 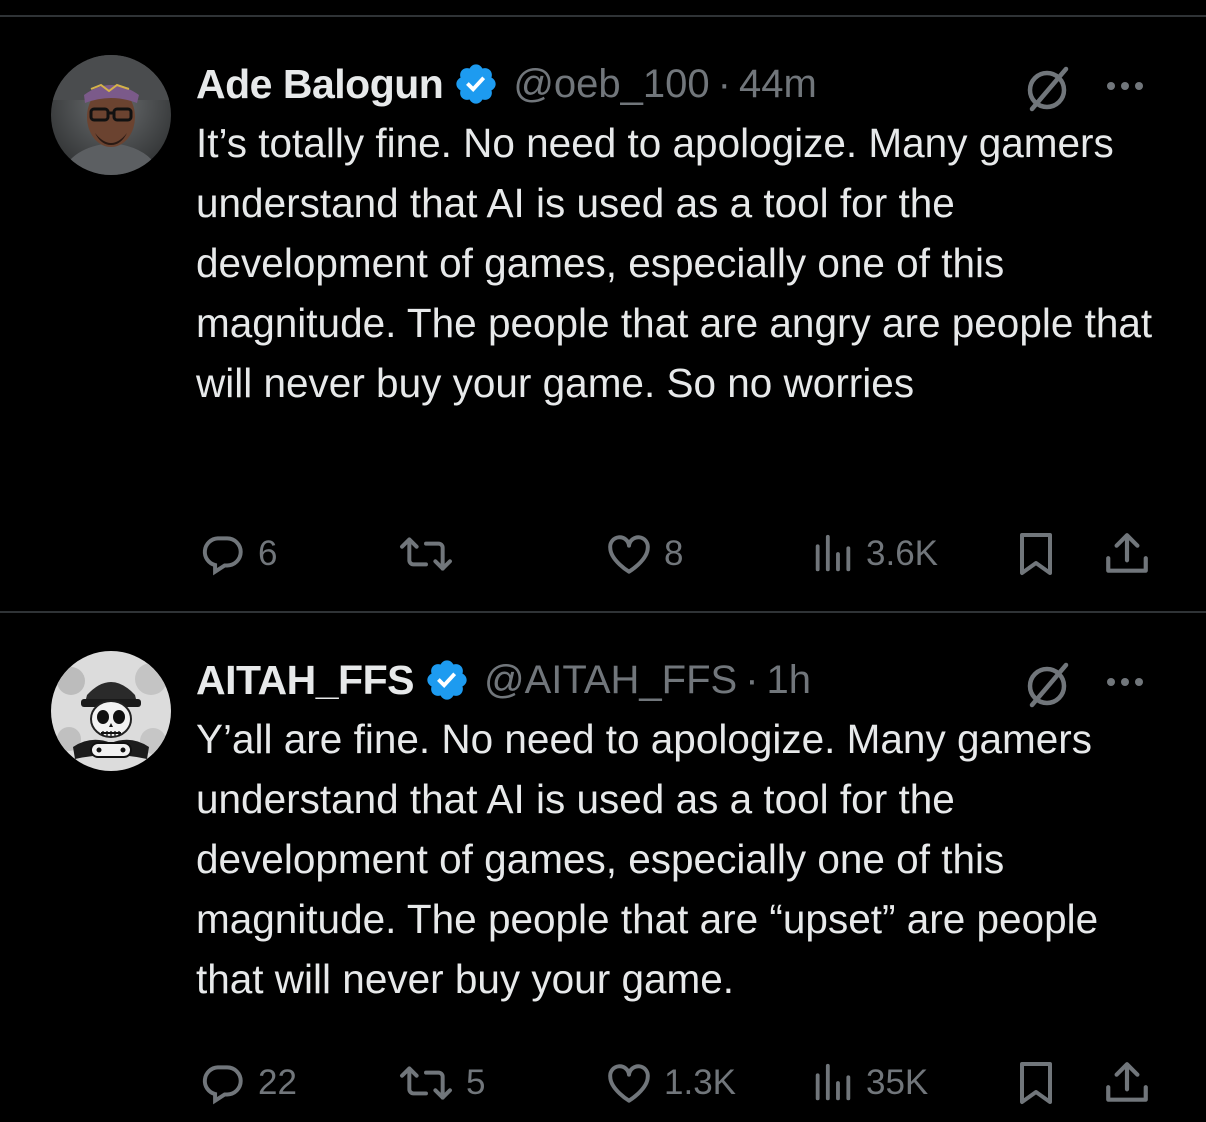 What do you see at coordinates (902, 553) in the screenshot?
I see `view-count: 3.6K` at bounding box center [902, 553].